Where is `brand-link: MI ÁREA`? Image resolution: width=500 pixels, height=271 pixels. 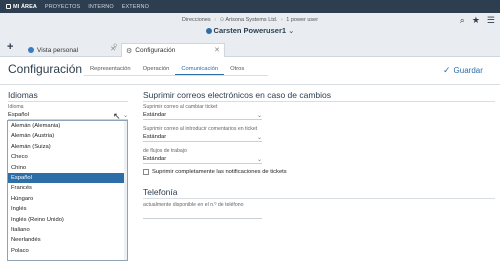 brand-link: MI ÁREA is located at coordinates (18, 7).